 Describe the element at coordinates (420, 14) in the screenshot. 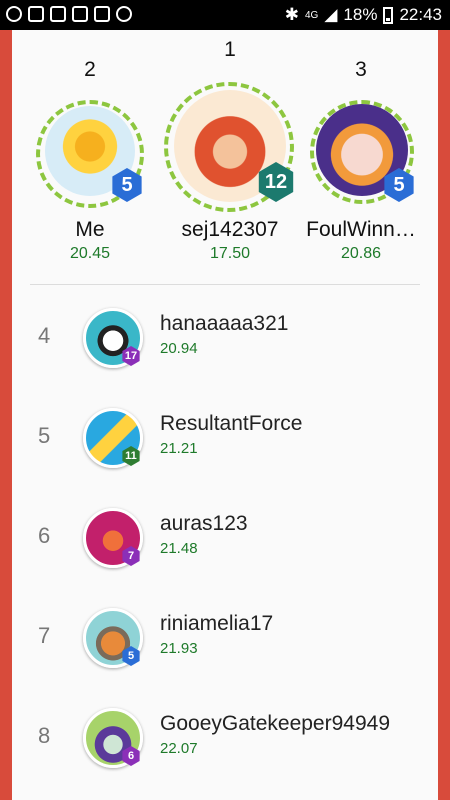

I see `clock: 22:43` at that location.